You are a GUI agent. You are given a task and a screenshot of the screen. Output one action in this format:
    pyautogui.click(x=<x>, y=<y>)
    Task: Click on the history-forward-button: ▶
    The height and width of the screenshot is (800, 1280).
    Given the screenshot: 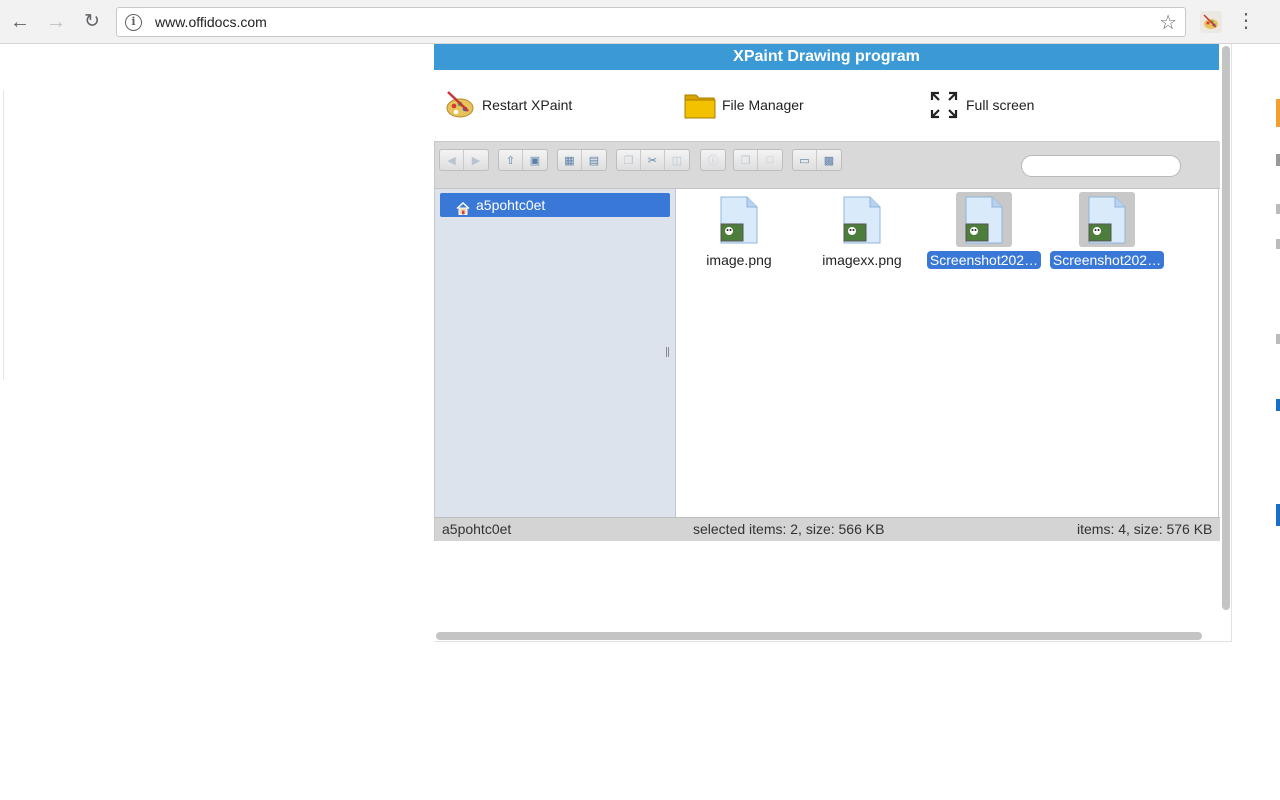 What is the action you would take?
    pyautogui.click(x=476, y=160)
    